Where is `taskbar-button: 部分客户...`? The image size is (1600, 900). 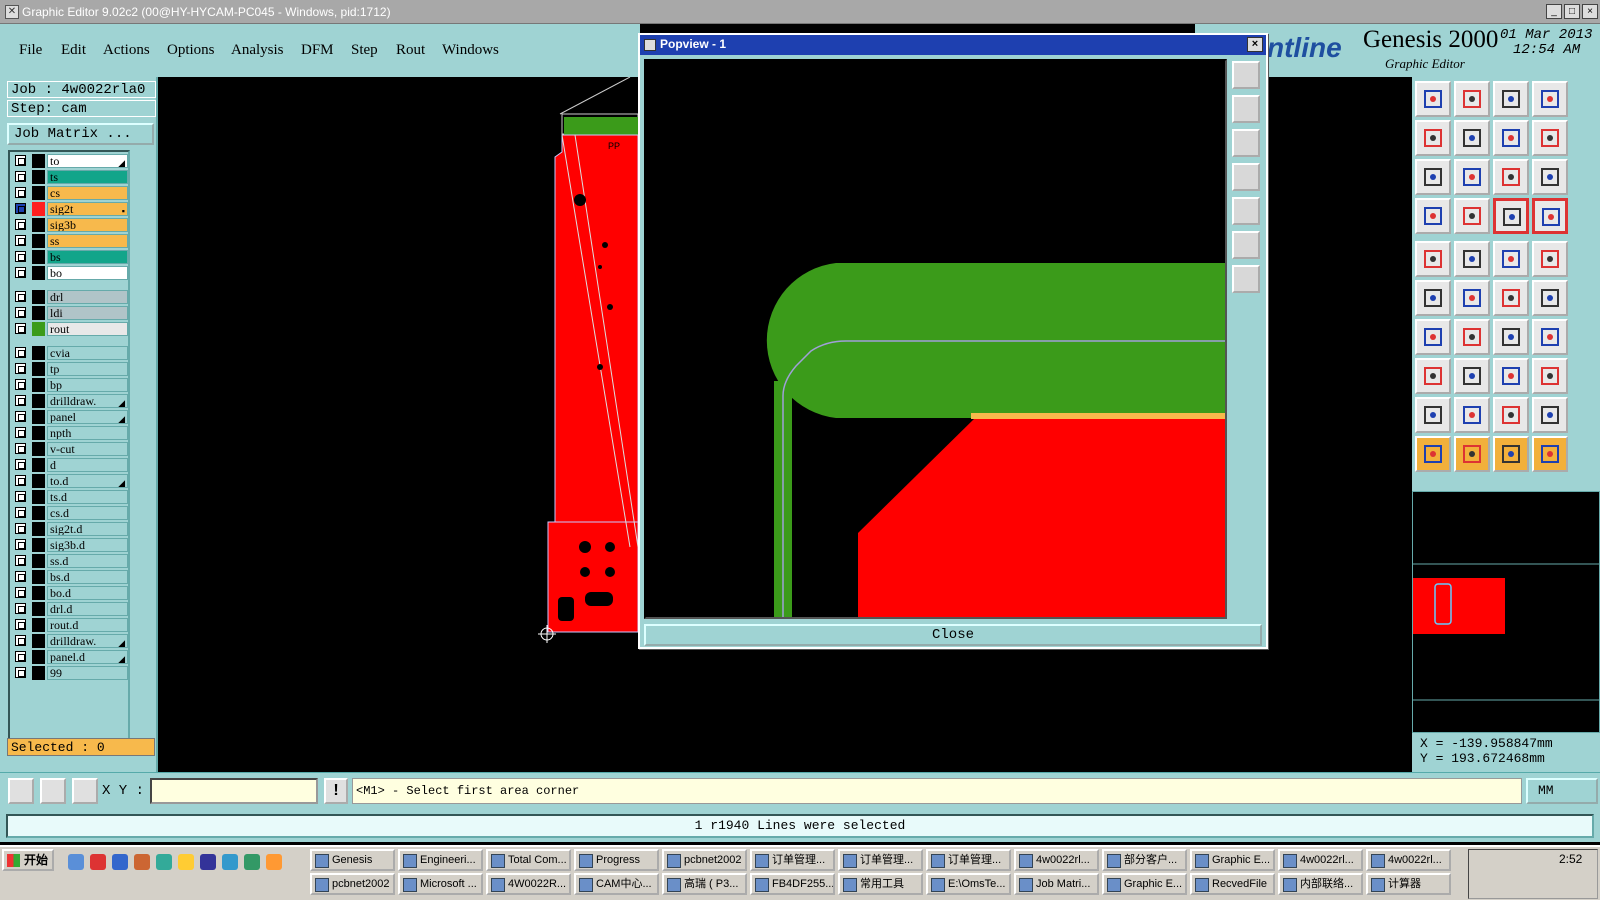
taskbar-button: 部分客户... is located at coordinates (1144, 860).